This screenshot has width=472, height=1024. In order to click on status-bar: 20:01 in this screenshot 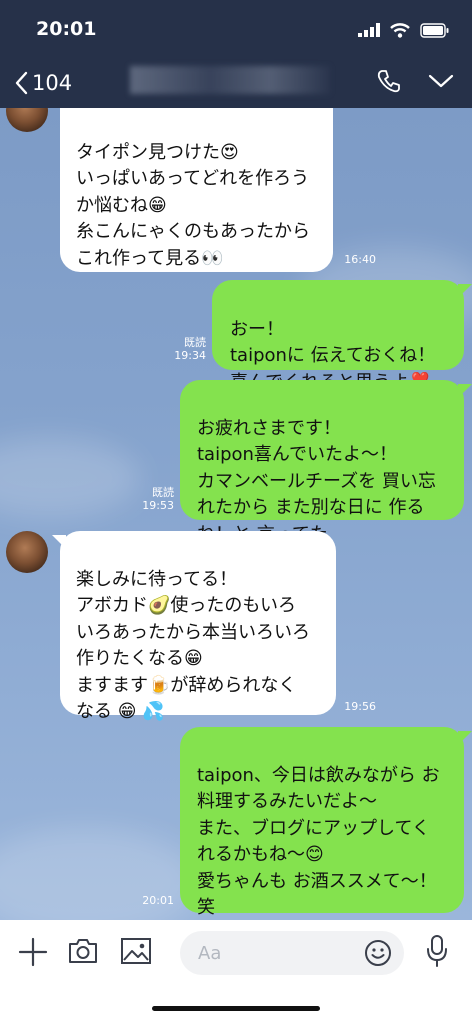, I will do `click(236, 29)`.